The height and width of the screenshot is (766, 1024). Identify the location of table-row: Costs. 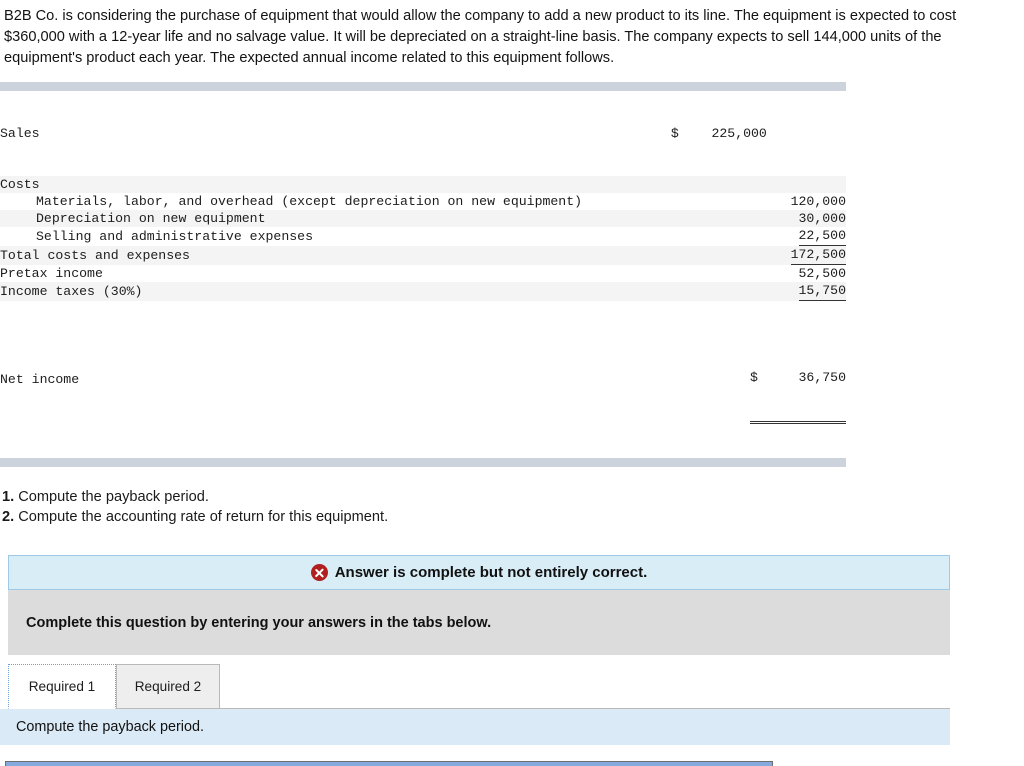
(423, 184).